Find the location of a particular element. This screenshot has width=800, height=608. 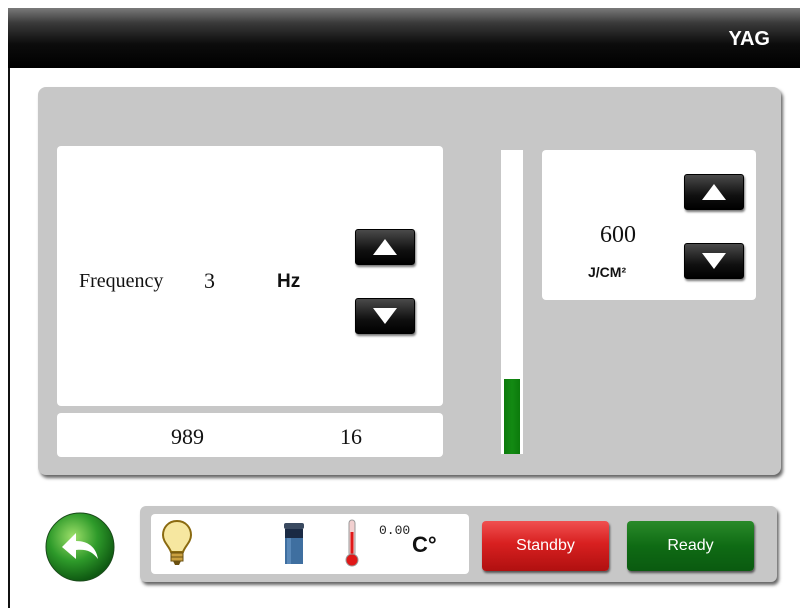

counter-panel is located at coordinates (250, 435).